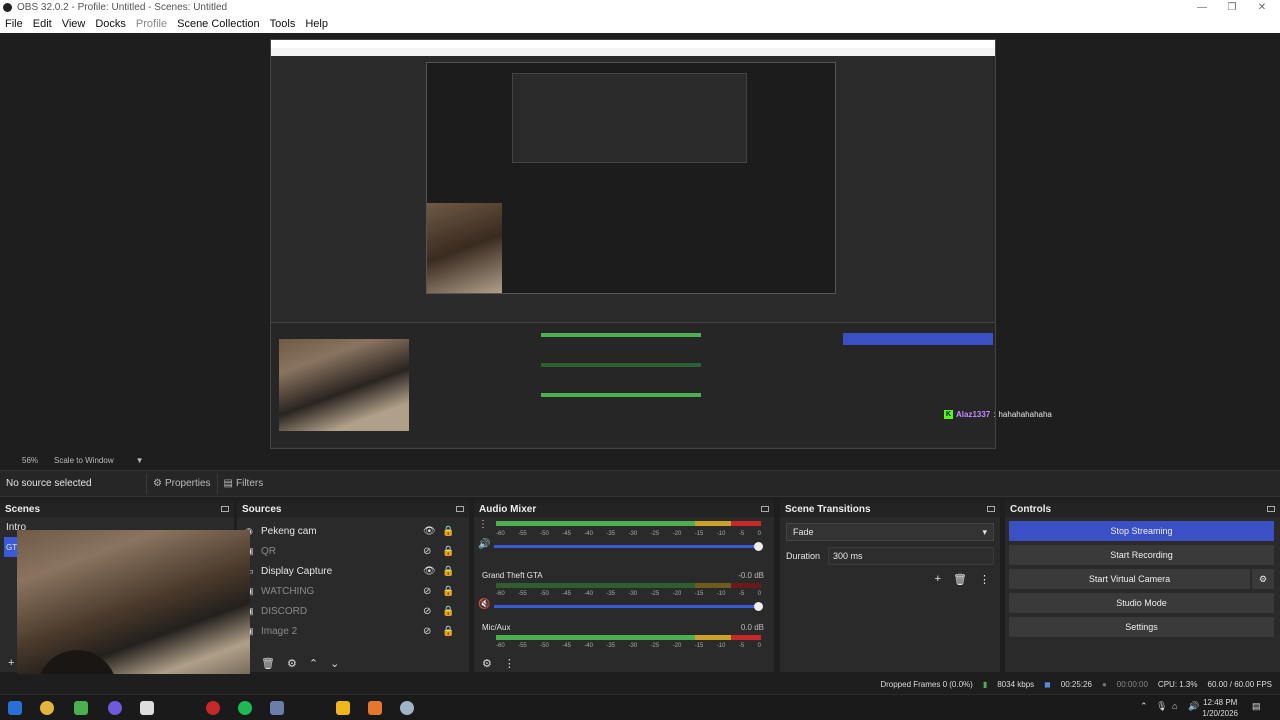  Describe the element at coordinates (353, 551) in the screenshot. I see `source-item: ▣ QR ⊘ 🔒` at that location.